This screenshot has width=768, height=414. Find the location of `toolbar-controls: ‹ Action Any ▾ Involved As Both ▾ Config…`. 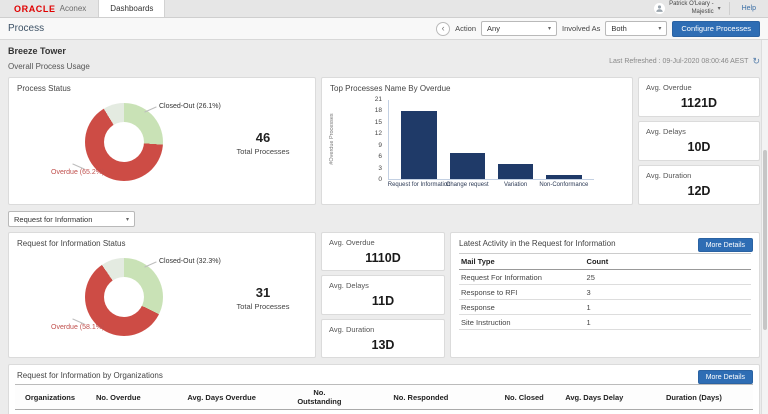

toolbar-controls: ‹ Action Any ▾ Involved As Both ▾ Config… is located at coordinates (598, 28).